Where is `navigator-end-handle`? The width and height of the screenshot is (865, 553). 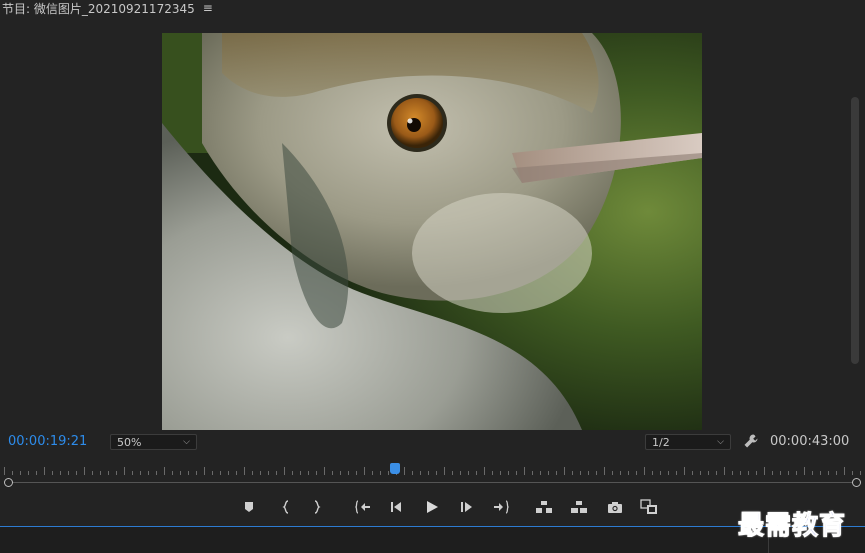
navigator-end-handle is located at coordinates (856, 482).